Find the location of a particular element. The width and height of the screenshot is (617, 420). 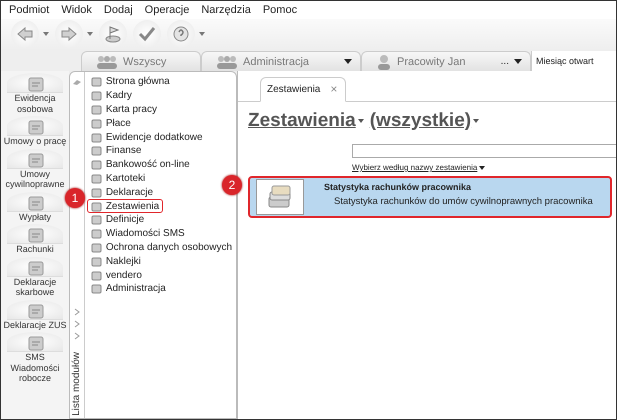

tab-label: Administracja is located at coordinates (276, 62).